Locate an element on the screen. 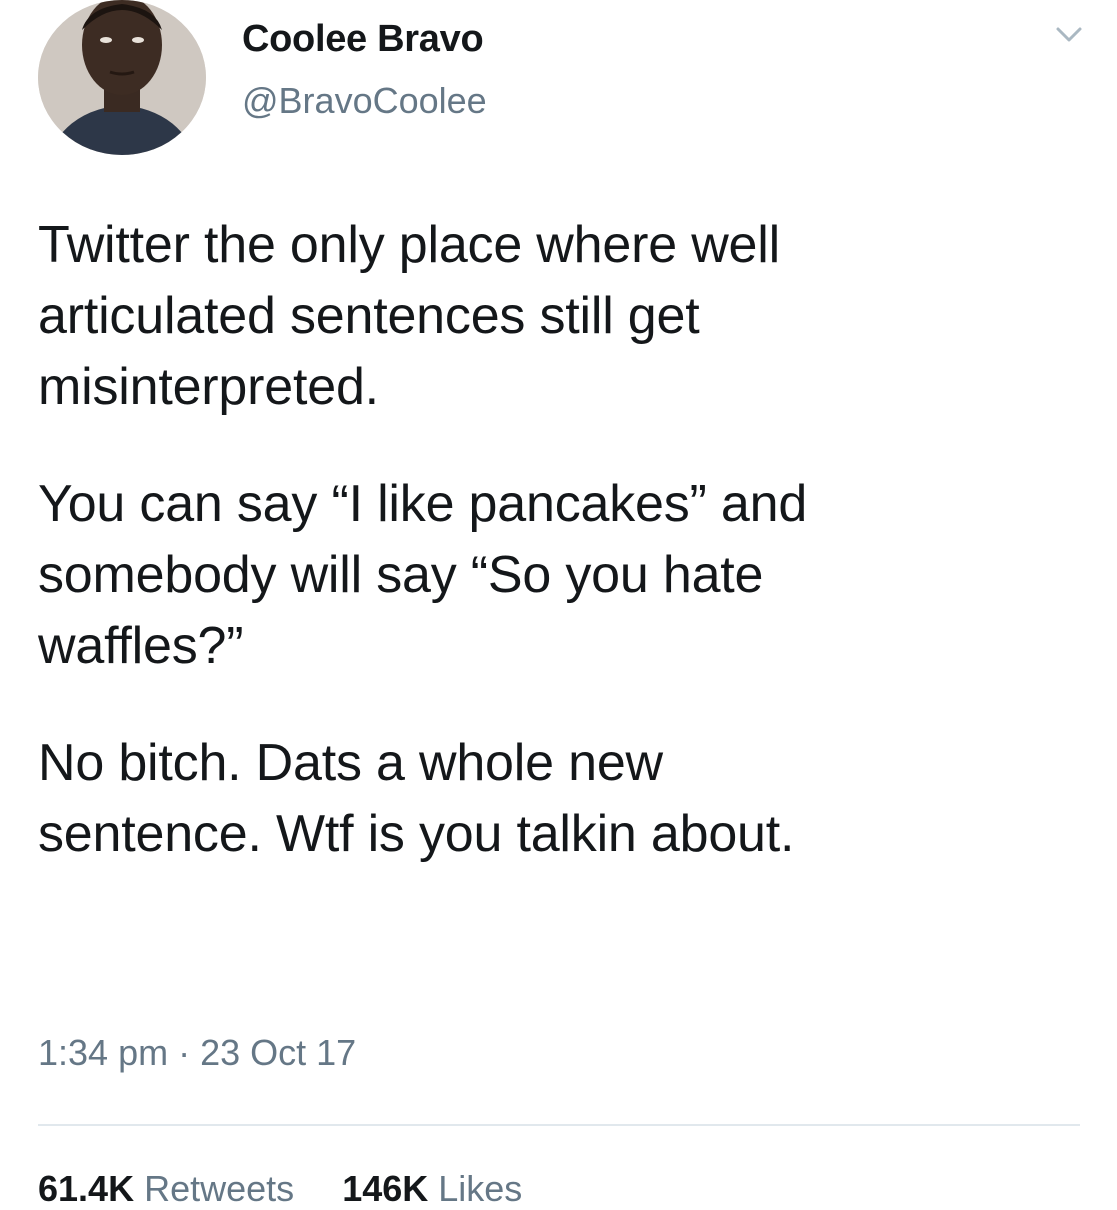 This screenshot has width=1117, height=1210. avatar-image is located at coordinates (122, 77).